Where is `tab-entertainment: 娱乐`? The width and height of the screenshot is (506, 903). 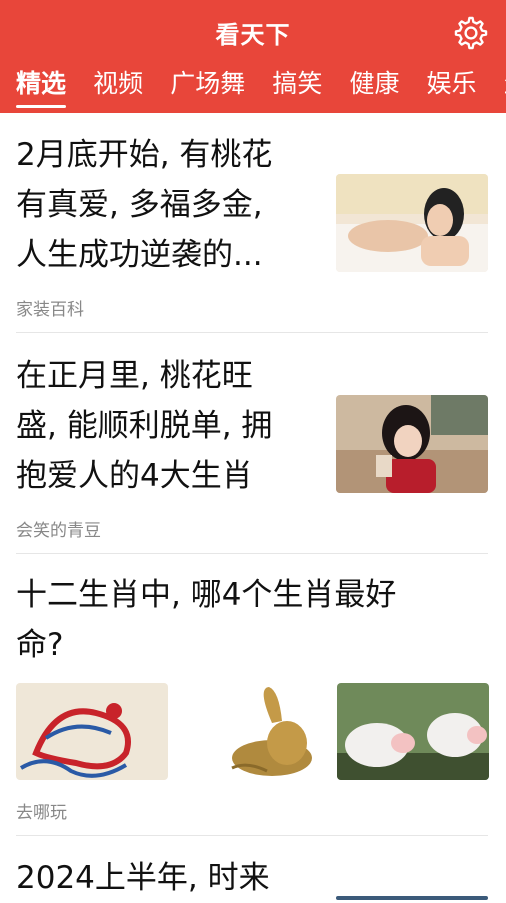
tab-entertainment: 娱乐 is located at coordinates (452, 82).